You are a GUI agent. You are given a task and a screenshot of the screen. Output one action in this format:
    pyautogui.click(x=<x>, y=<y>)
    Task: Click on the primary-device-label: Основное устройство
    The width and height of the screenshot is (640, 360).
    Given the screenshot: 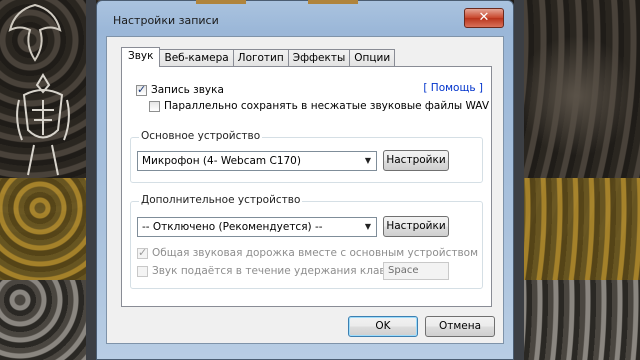 What is the action you would take?
    pyautogui.click(x=201, y=136)
    